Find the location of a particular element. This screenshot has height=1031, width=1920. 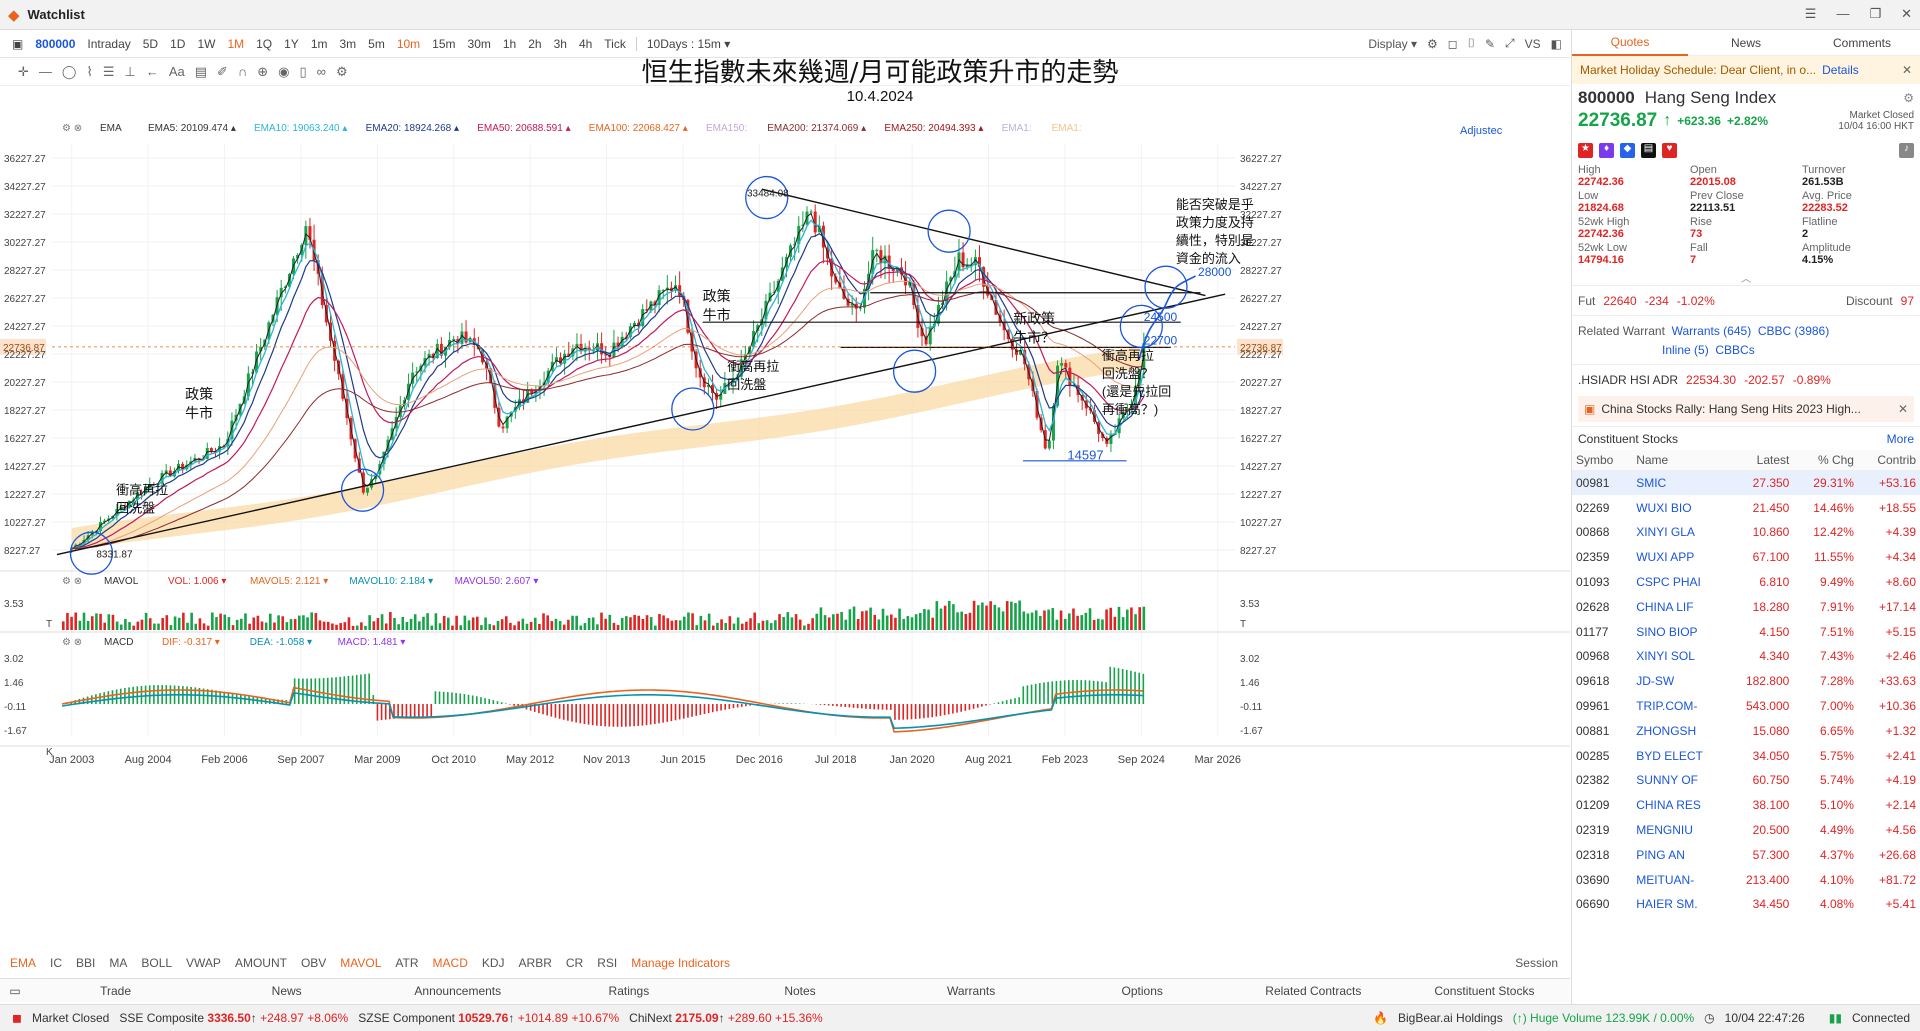

tab-warrants: Warrants is located at coordinates (971, 991).